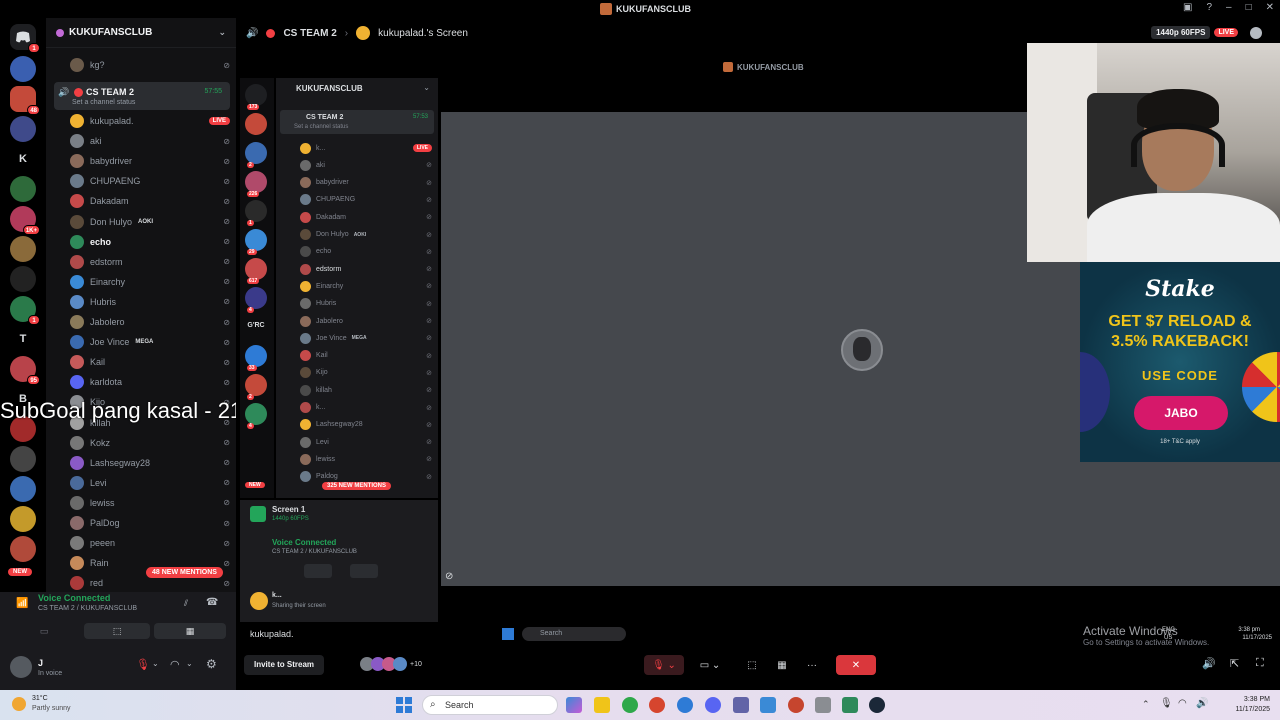 The image size is (1280, 720). Describe the element at coordinates (449, 576) in the screenshot. I see `popout-icon: ⊘` at that location.